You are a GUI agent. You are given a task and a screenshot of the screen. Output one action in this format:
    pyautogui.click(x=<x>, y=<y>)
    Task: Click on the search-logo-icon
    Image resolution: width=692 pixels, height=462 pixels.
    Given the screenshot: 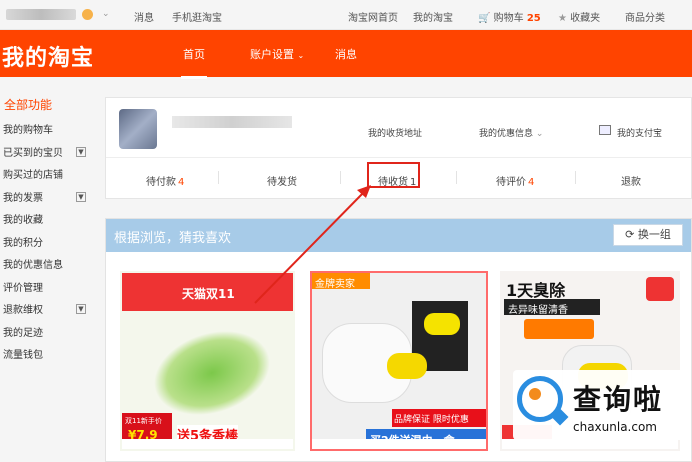 What is the action you would take?
    pyautogui.click(x=540, y=399)
    